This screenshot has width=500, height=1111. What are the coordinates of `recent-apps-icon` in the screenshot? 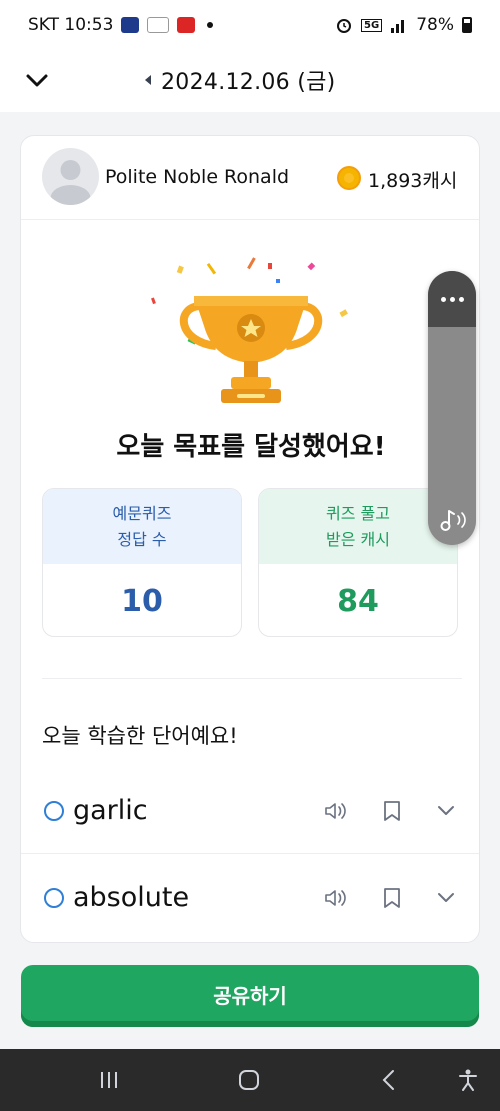 It's located at (109, 1080).